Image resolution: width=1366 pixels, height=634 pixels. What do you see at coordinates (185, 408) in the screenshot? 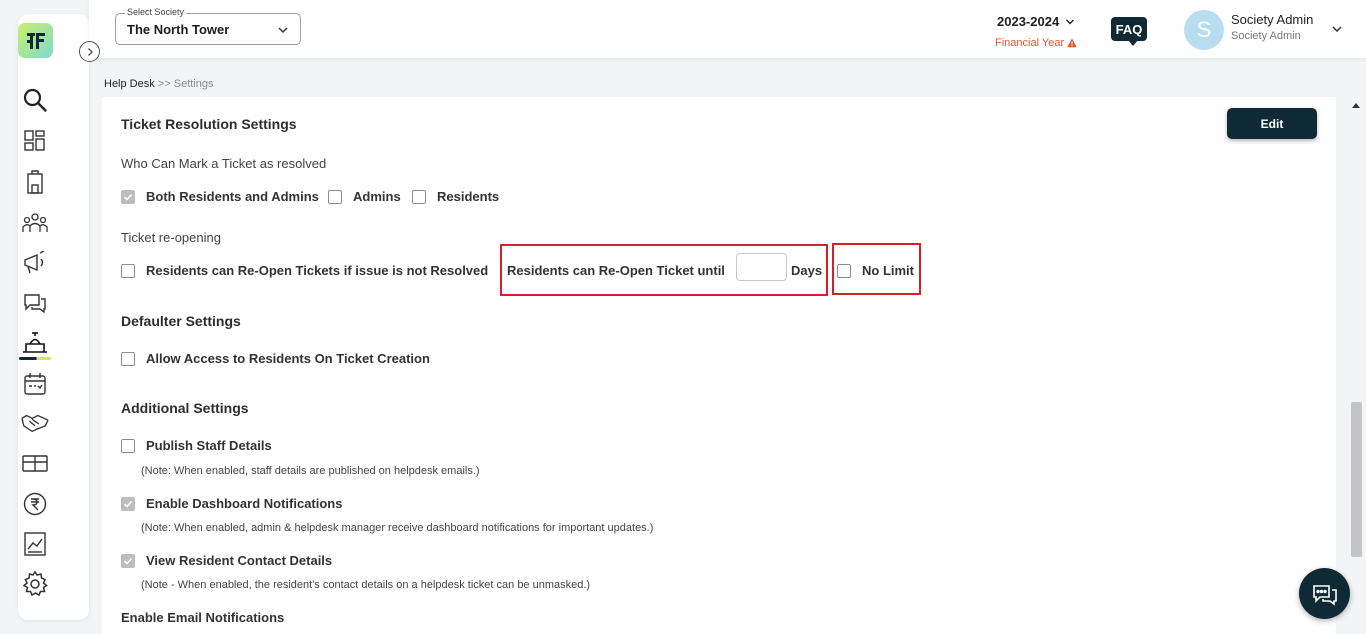
I see `additional-settings-title: Additional Settings` at bounding box center [185, 408].